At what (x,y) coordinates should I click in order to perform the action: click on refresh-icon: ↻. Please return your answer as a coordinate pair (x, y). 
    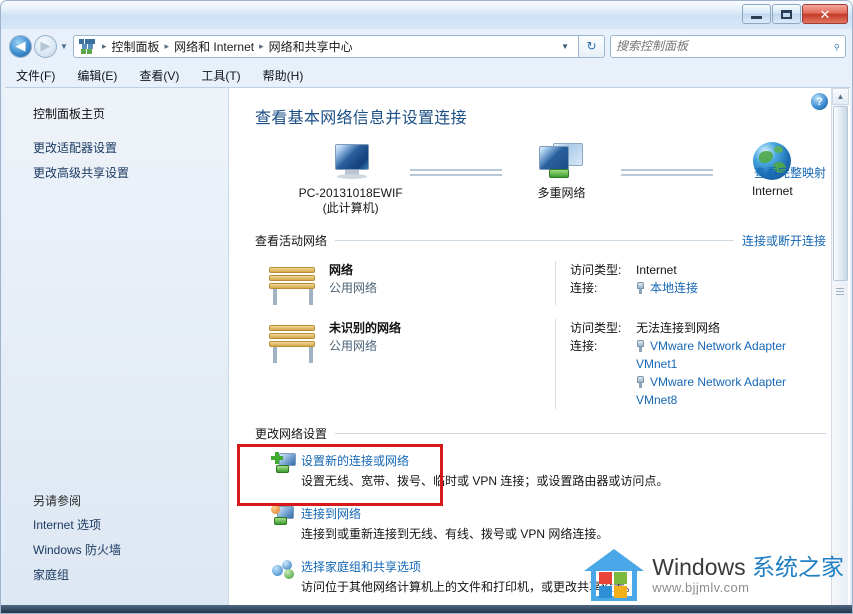
    Looking at the image, I should click on (591, 46).